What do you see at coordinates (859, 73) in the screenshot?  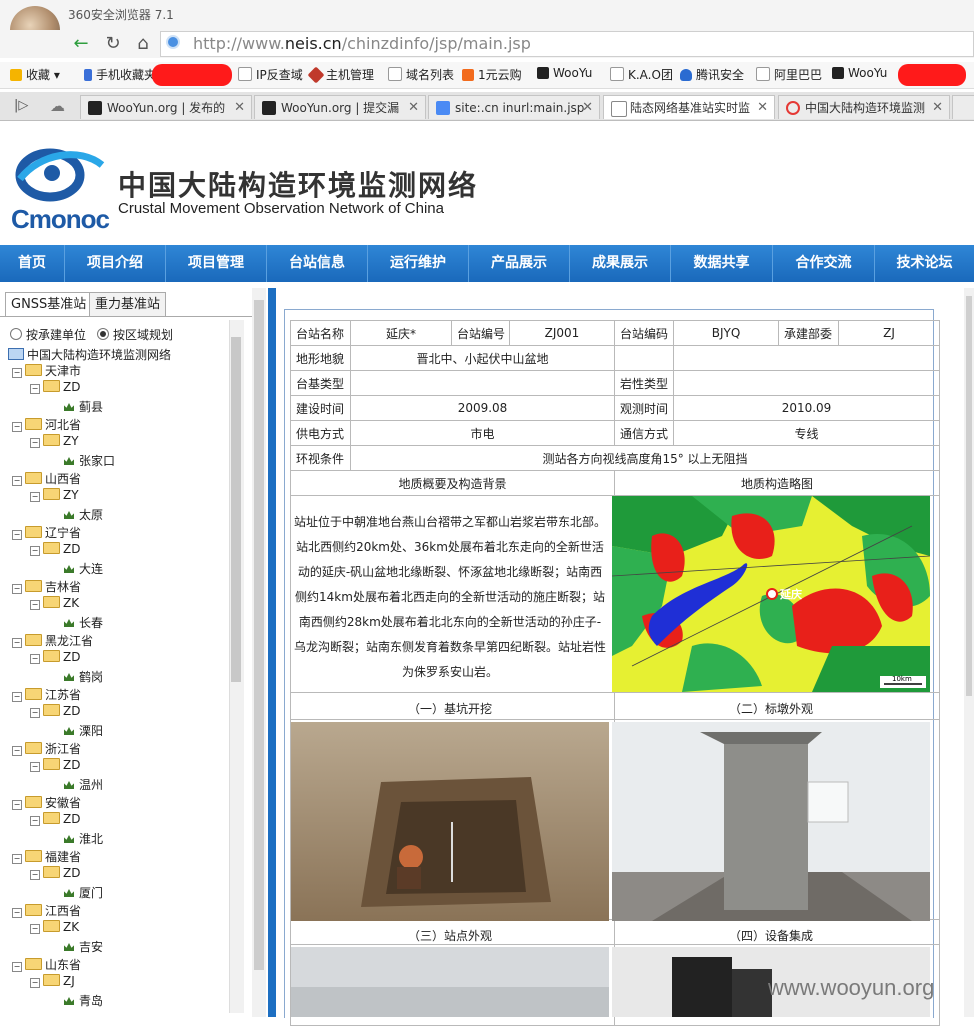 I see `bookmark-item: WooYu` at bounding box center [859, 73].